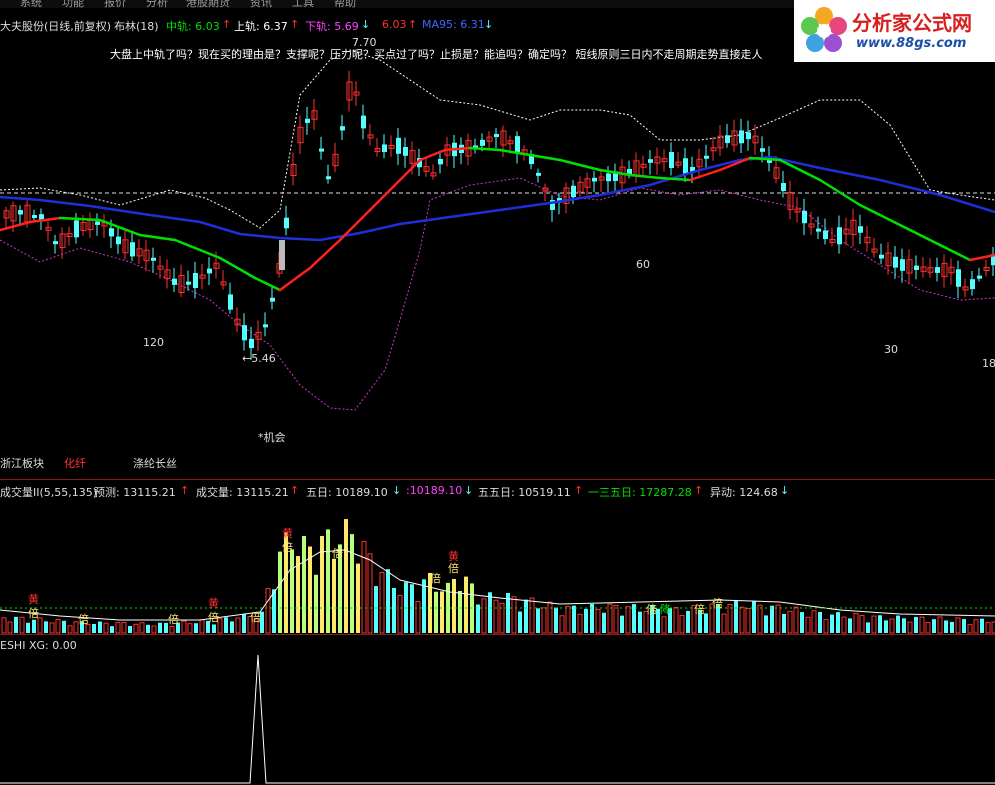  Describe the element at coordinates (75, 463) in the screenshot. I see `sector-chemical-fiber: 化纤` at that location.